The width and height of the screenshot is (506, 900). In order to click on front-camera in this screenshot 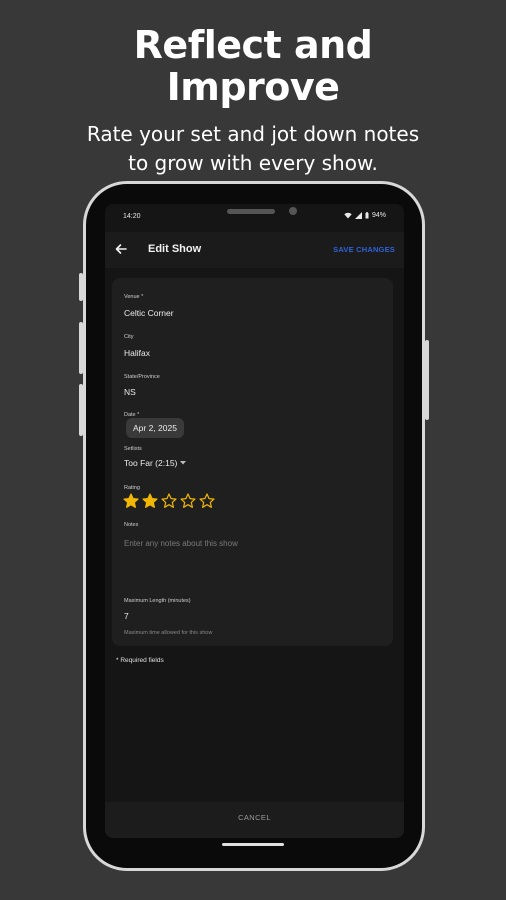, I will do `click(293, 211)`.